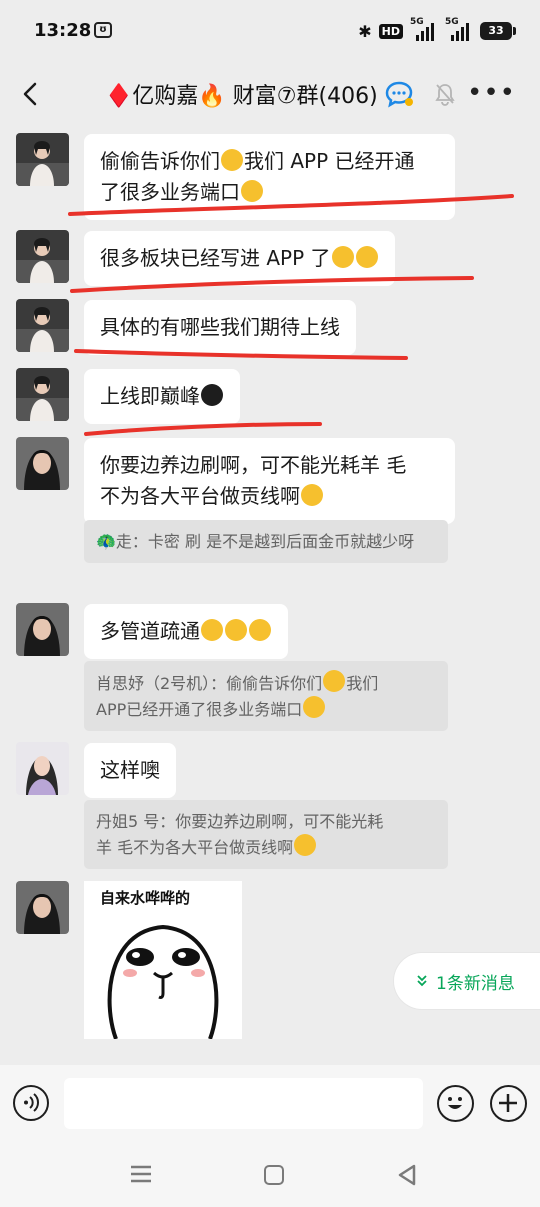 The width and height of the screenshot is (540, 1207). Describe the element at coordinates (239, 258) in the screenshot. I see `message-bubble: 很多板块已经写进 APP 了` at that location.